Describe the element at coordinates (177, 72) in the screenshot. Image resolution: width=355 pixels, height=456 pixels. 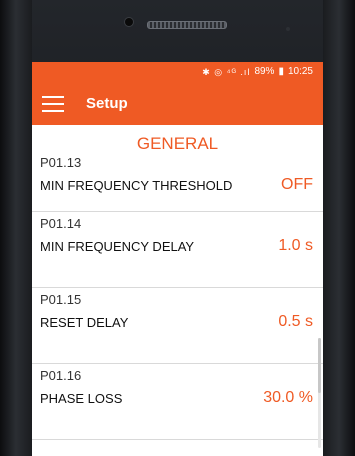
I see `status-bar: ✱ ◎ ⁴ᴳ .ıl 89% ▮ 10:25` at that location.